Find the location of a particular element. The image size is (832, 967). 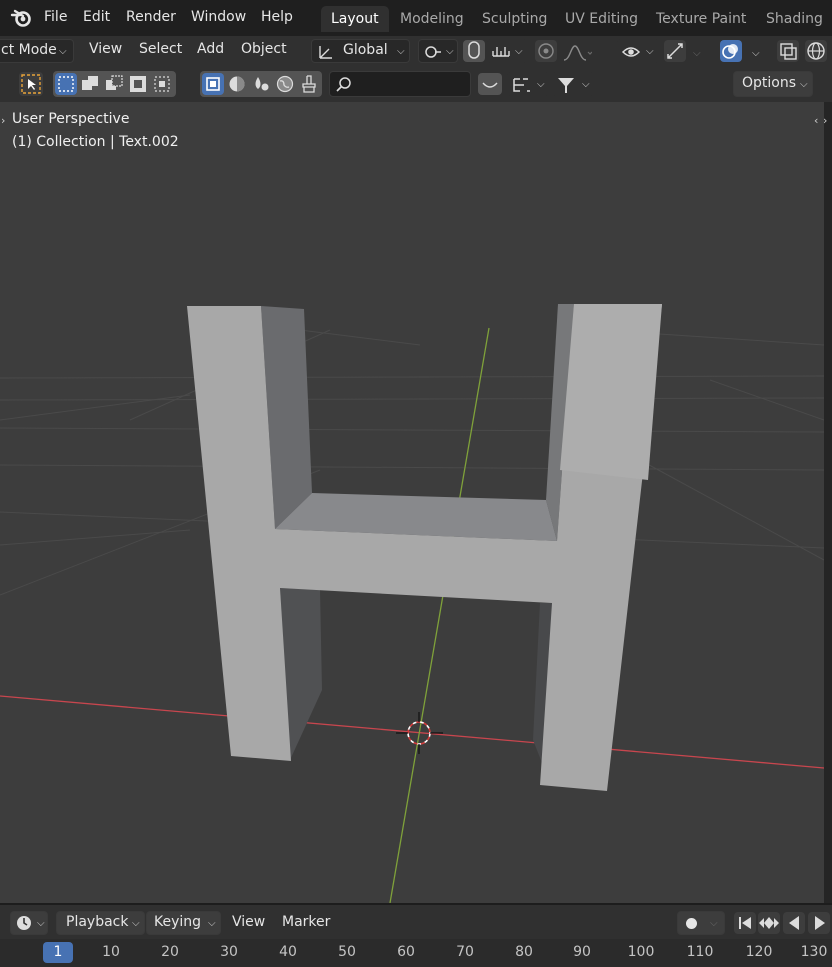

frame-number: 10 is located at coordinates (111, 952).